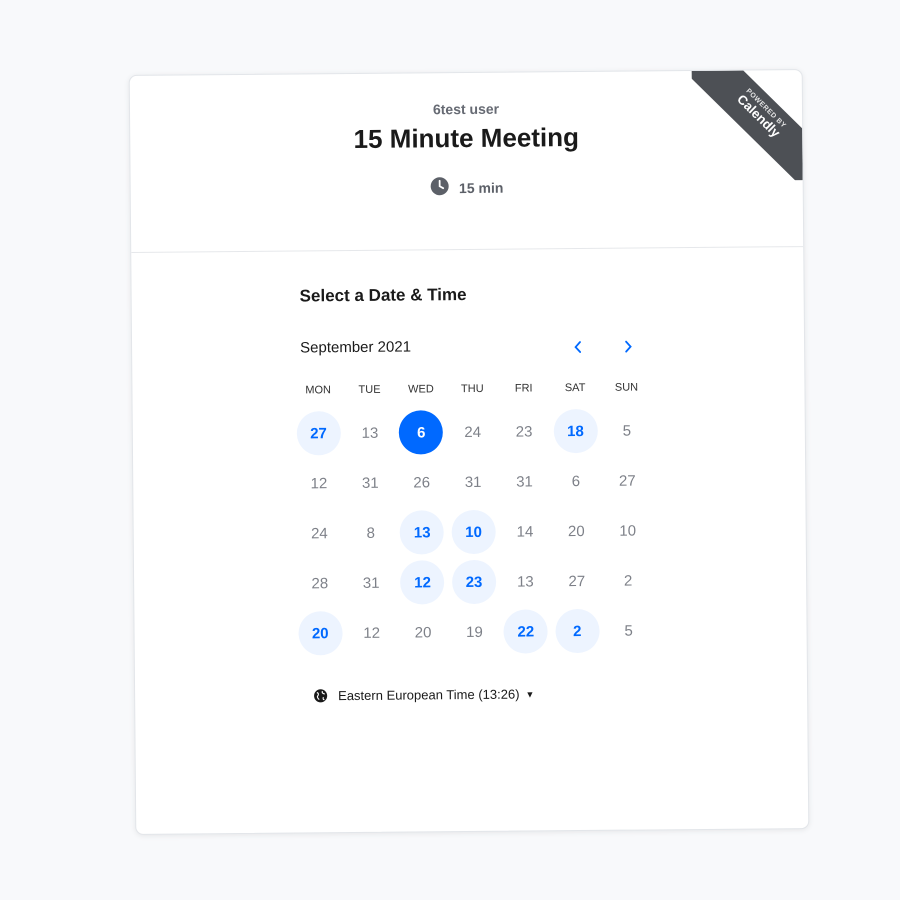 Image resolution: width=900 pixels, height=900 pixels. What do you see at coordinates (421, 389) in the screenshot?
I see `weekday-label: WED` at bounding box center [421, 389].